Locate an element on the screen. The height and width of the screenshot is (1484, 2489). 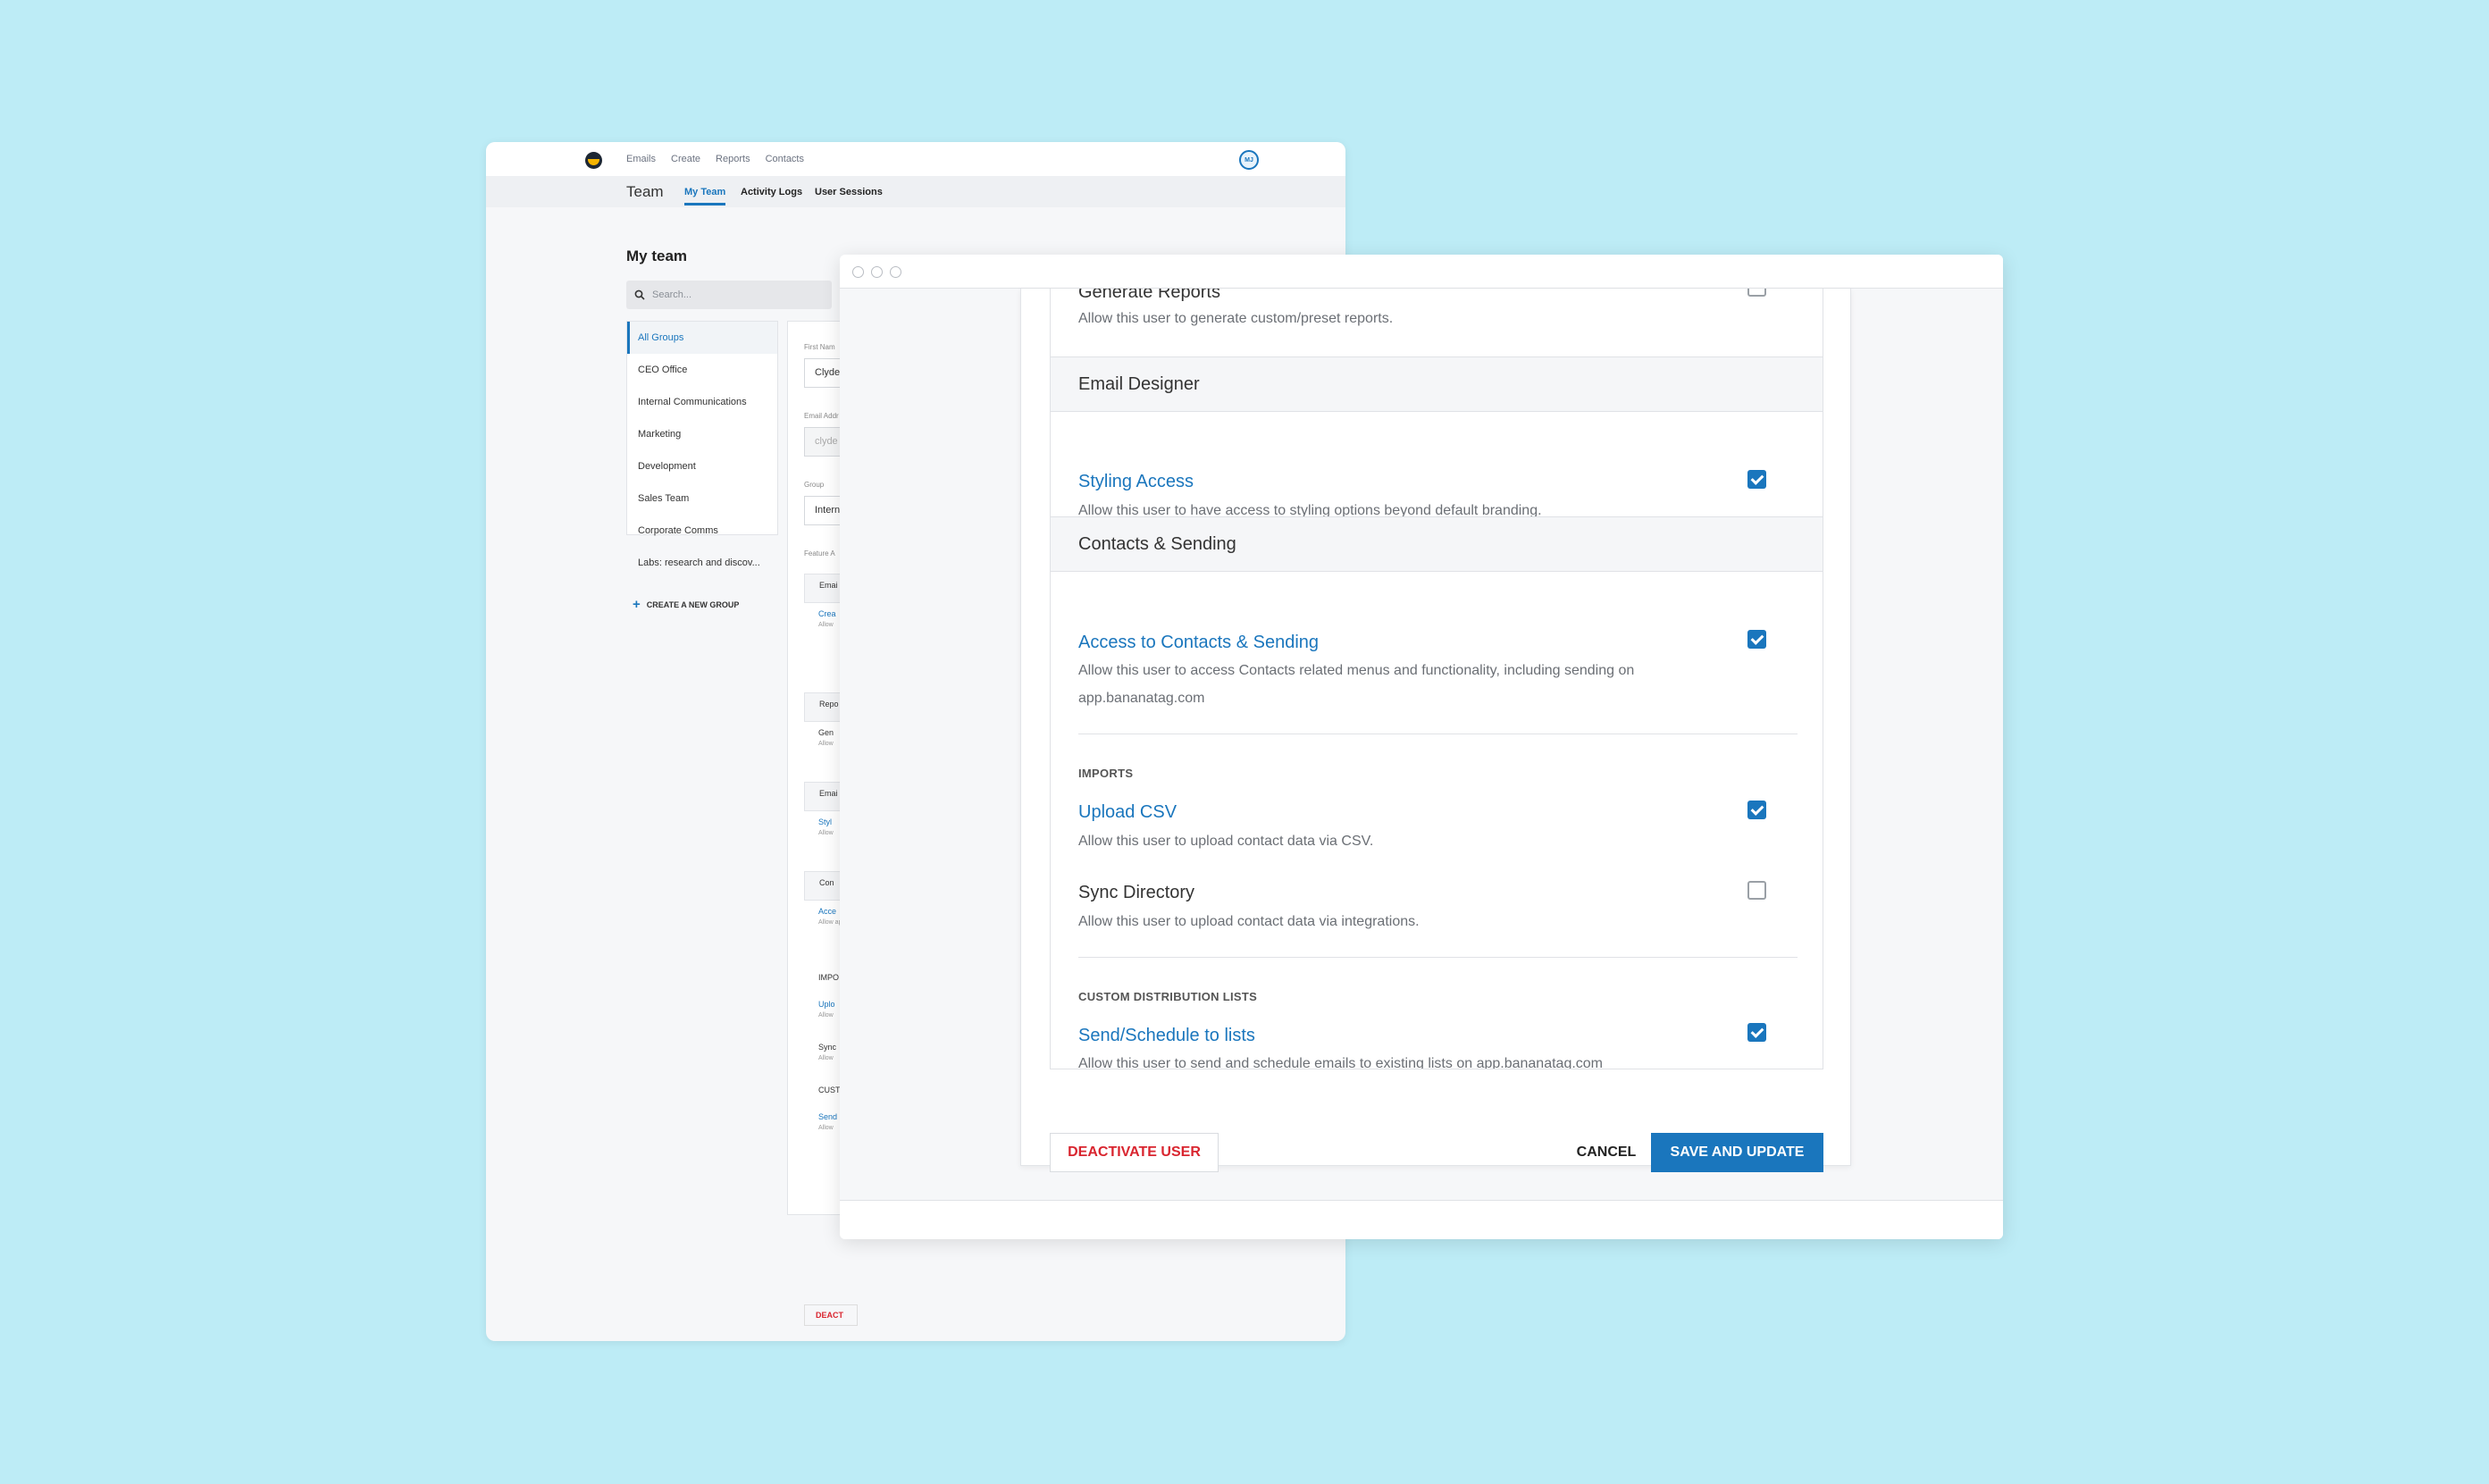
group-item-internal-communications: Internal Communications is located at coordinates (702, 402).